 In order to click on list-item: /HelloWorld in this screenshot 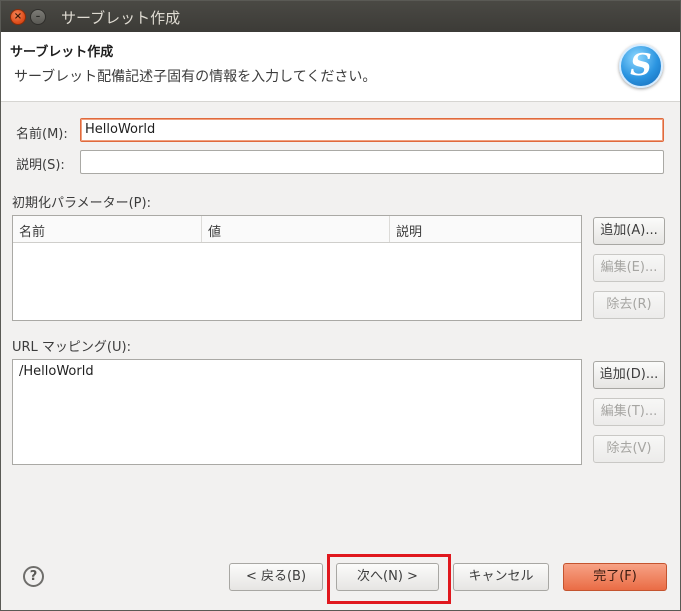, I will do `click(56, 371)`.